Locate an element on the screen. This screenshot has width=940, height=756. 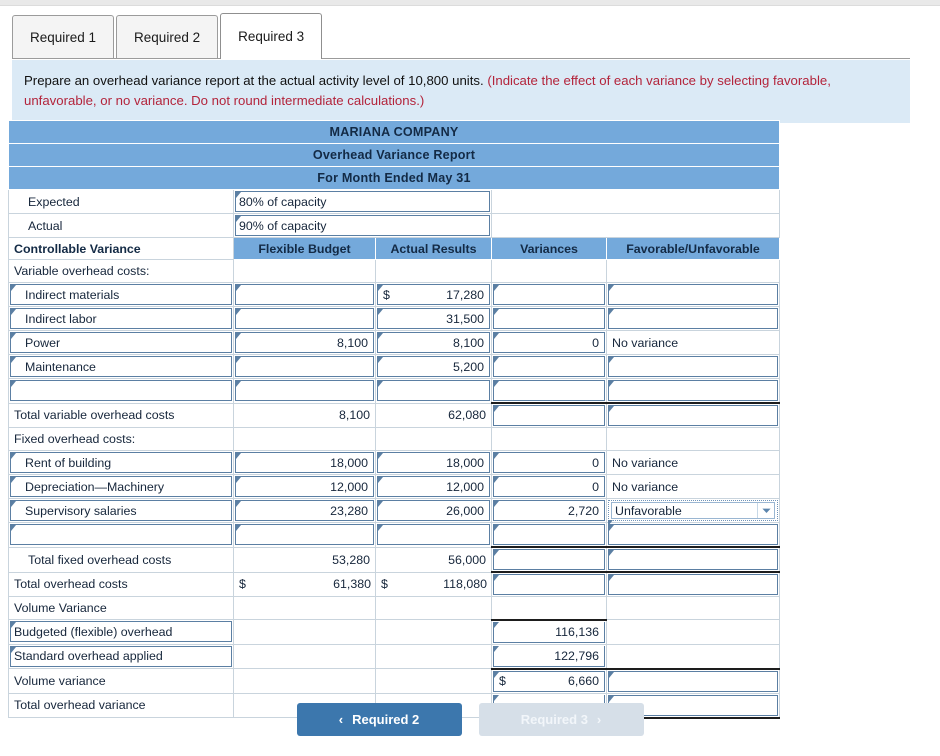
variable-row-4-fu-input is located at coordinates (693, 390).